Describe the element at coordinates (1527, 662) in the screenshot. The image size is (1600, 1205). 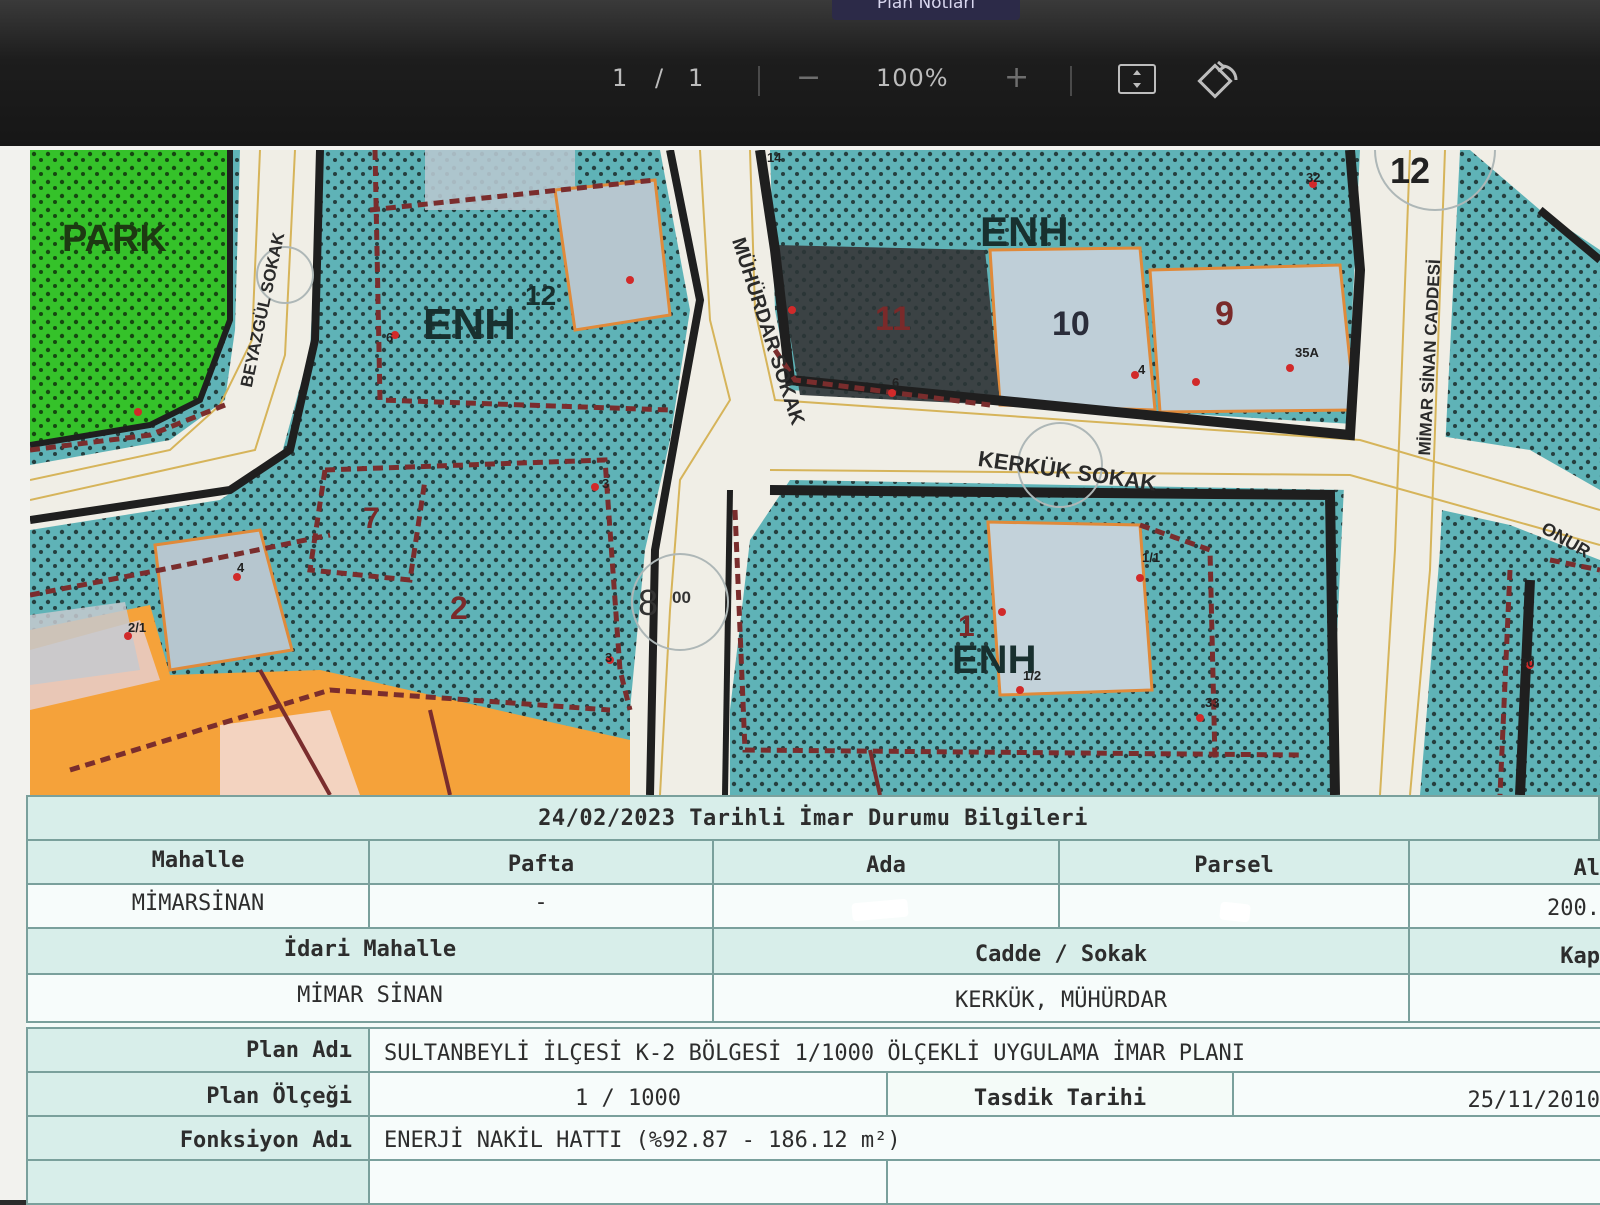
I see `point-number: 30` at that location.